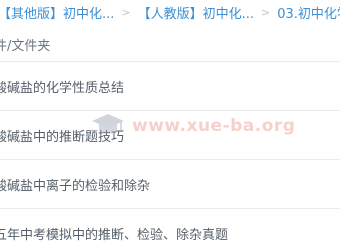  I want to click on file-title: 五年中考模拟中的推断、检验、除杂真题, so click(114, 233).